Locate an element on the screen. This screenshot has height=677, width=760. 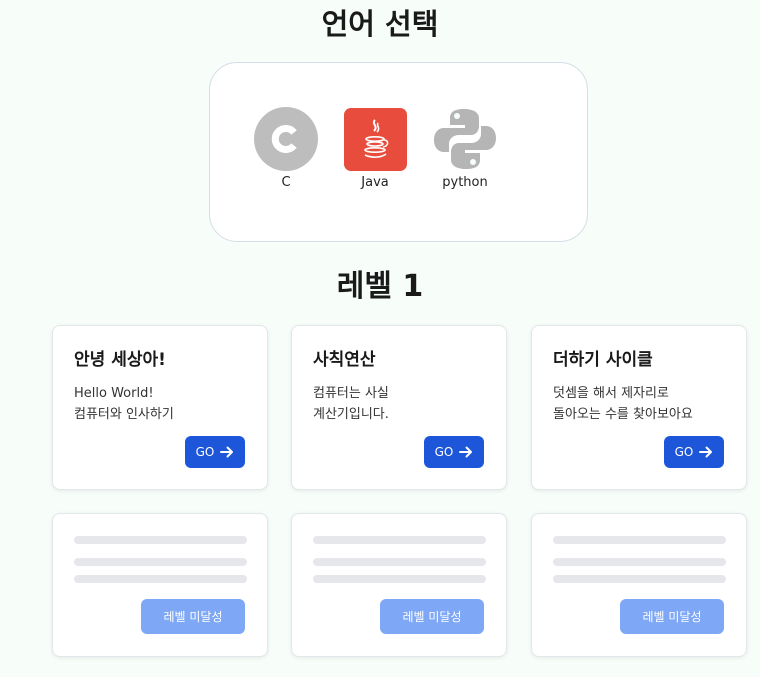
lesson-description: 덧셈을 해서 제자리로 돌아오는 수를 찾아보아요 is located at coordinates (623, 404).